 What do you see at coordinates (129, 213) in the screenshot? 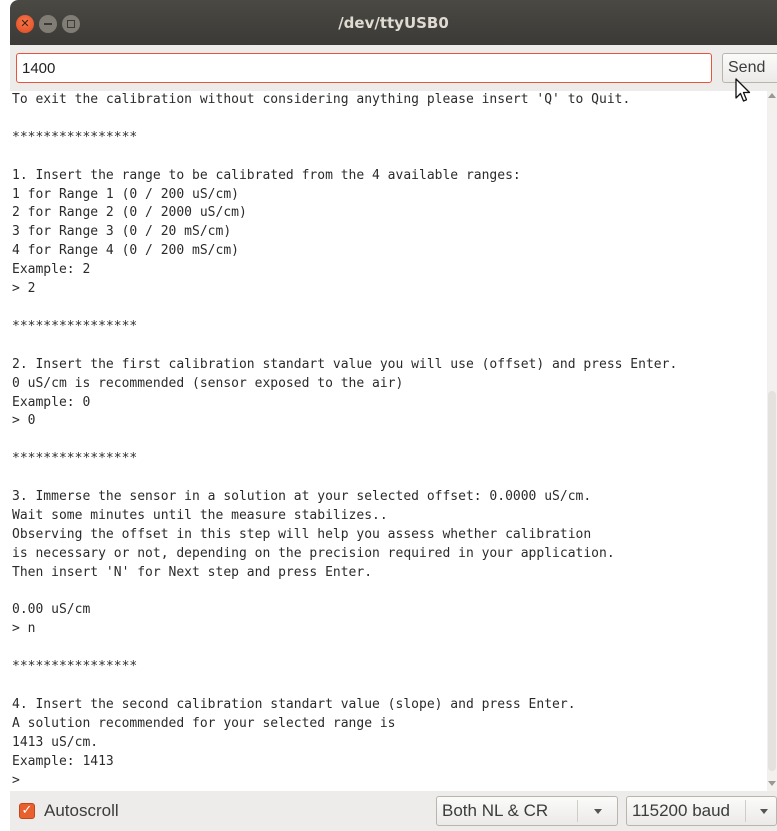
I see `console-line: 2 for Range 2 (0 / 2000 uS/cm)` at bounding box center [129, 213].